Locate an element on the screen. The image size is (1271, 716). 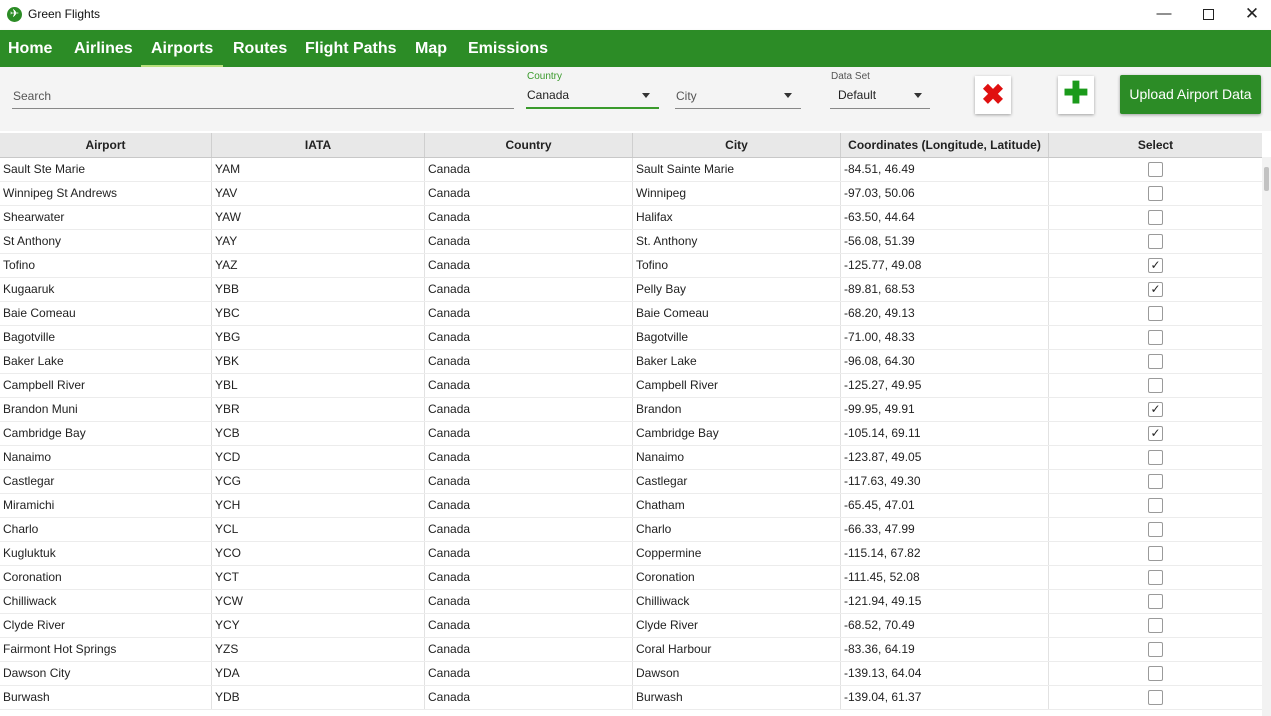
tab-flight-paths: Flight Paths is located at coordinates (351, 48).